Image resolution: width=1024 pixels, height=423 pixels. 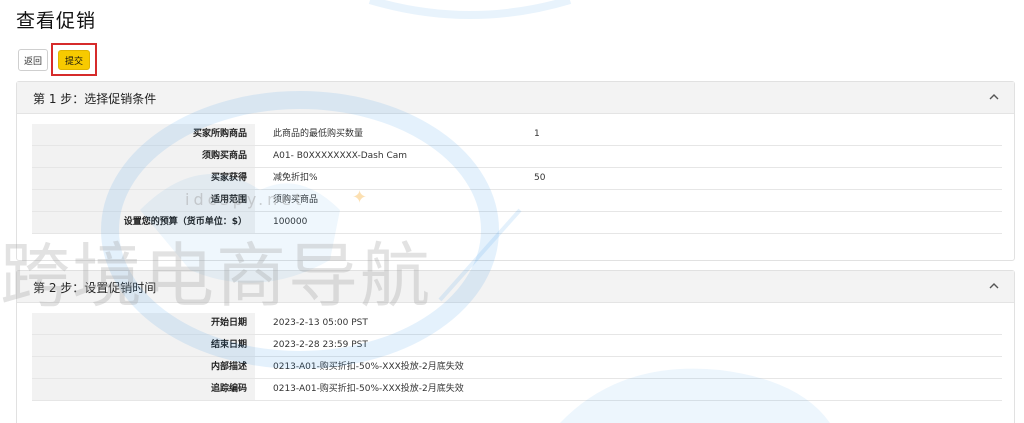 I want to click on row-value: A01- B0XXXXXXXX-Dash Cam, so click(x=340, y=156).